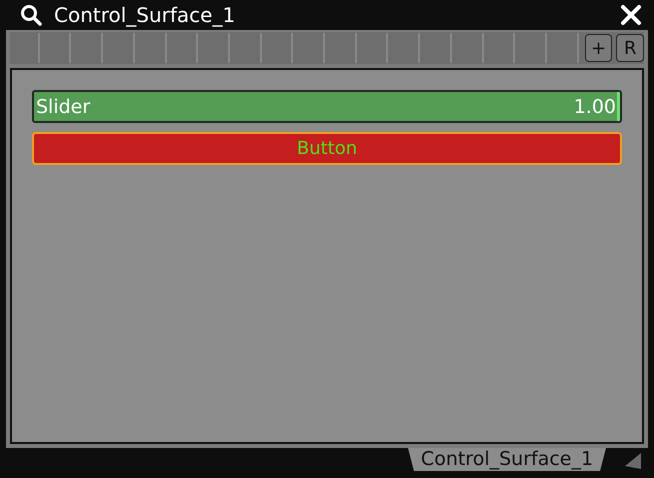 This screenshot has width=654, height=478. I want to click on search-icon, so click(31, 15).